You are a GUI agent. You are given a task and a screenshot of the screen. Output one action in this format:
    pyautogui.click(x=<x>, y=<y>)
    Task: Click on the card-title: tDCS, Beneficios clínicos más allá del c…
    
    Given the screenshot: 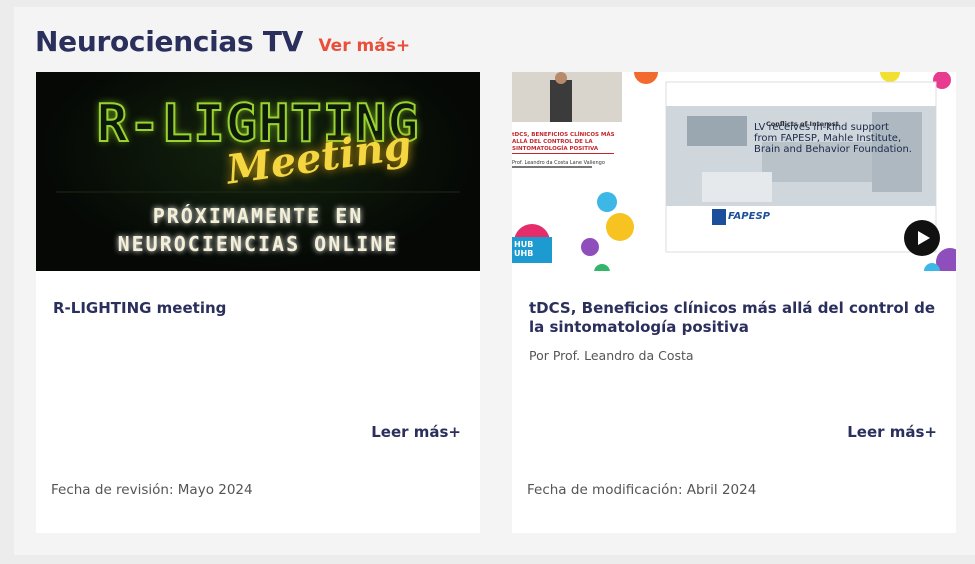 What is the action you would take?
    pyautogui.click(x=735, y=318)
    